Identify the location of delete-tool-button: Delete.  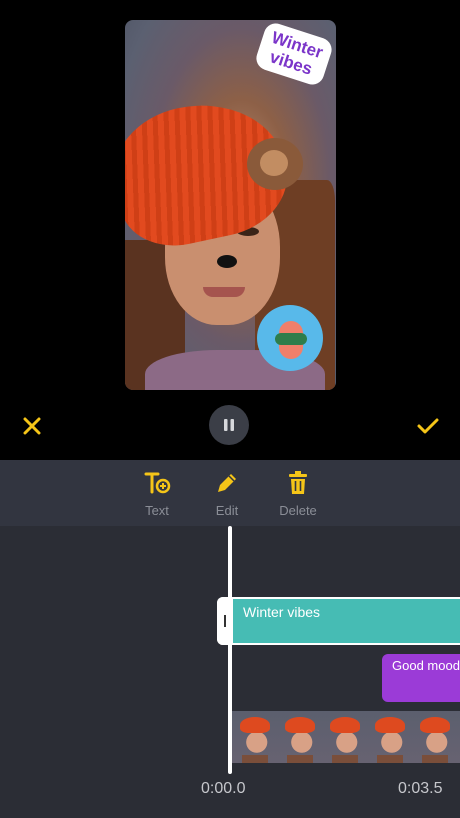
(298, 494).